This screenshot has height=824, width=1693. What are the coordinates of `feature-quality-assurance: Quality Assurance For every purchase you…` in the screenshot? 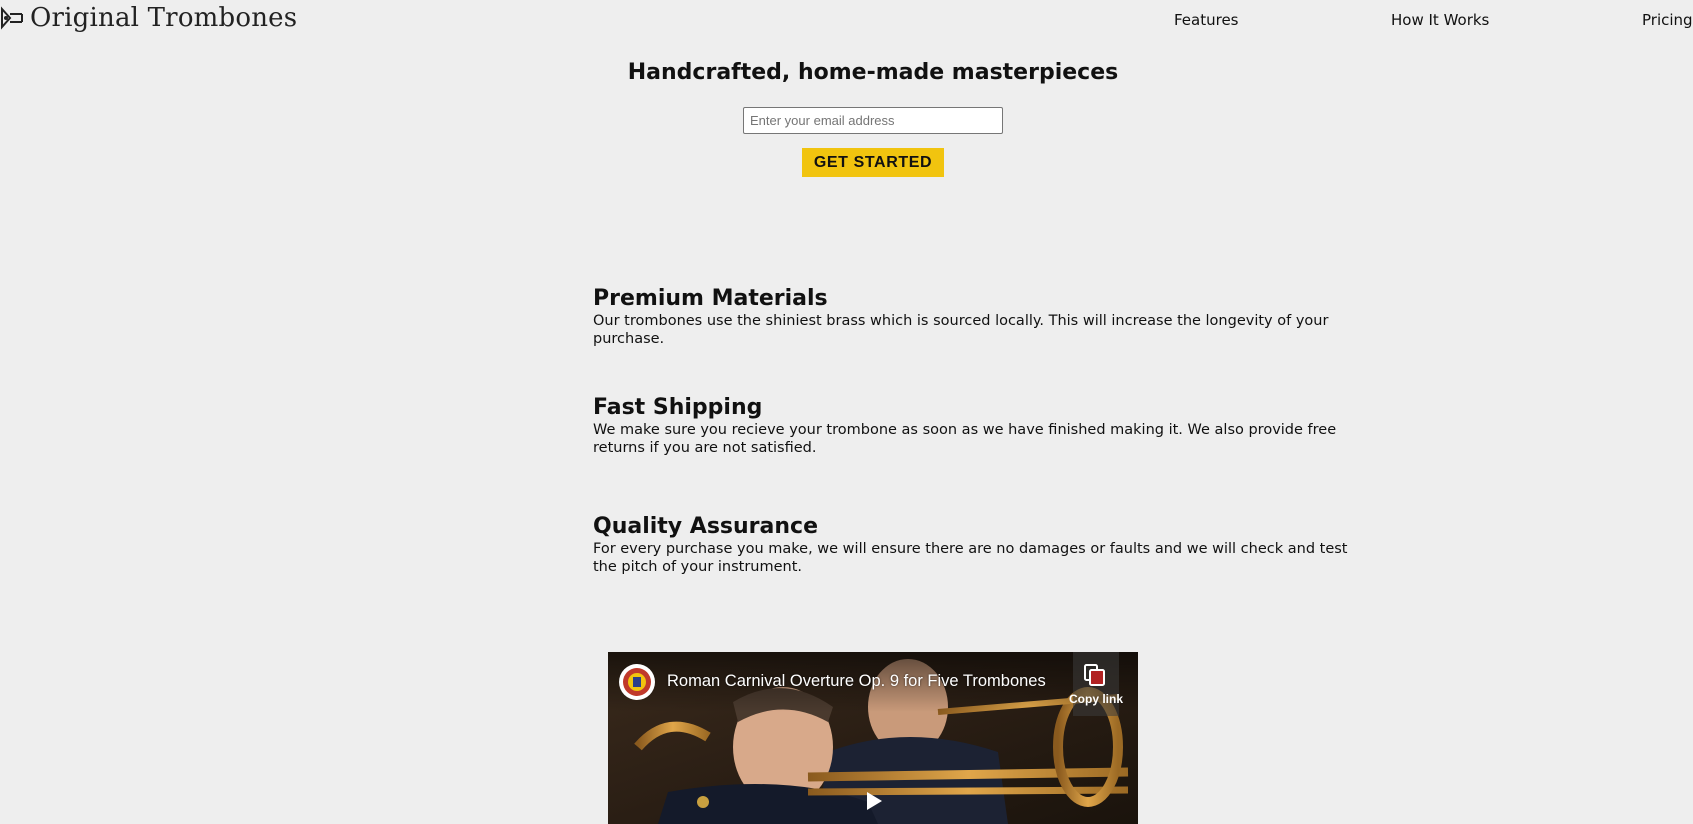 It's located at (973, 545).